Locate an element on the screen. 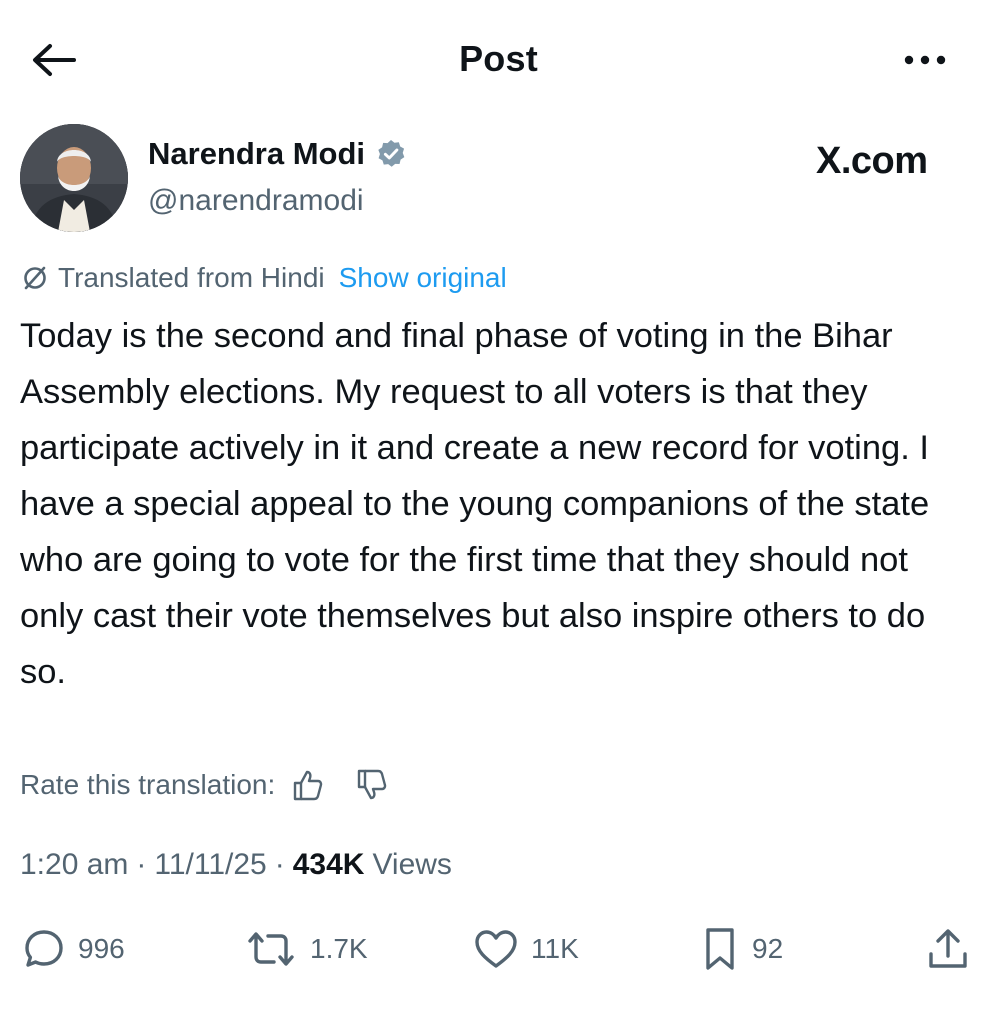  views-count: 434K is located at coordinates (329, 865).